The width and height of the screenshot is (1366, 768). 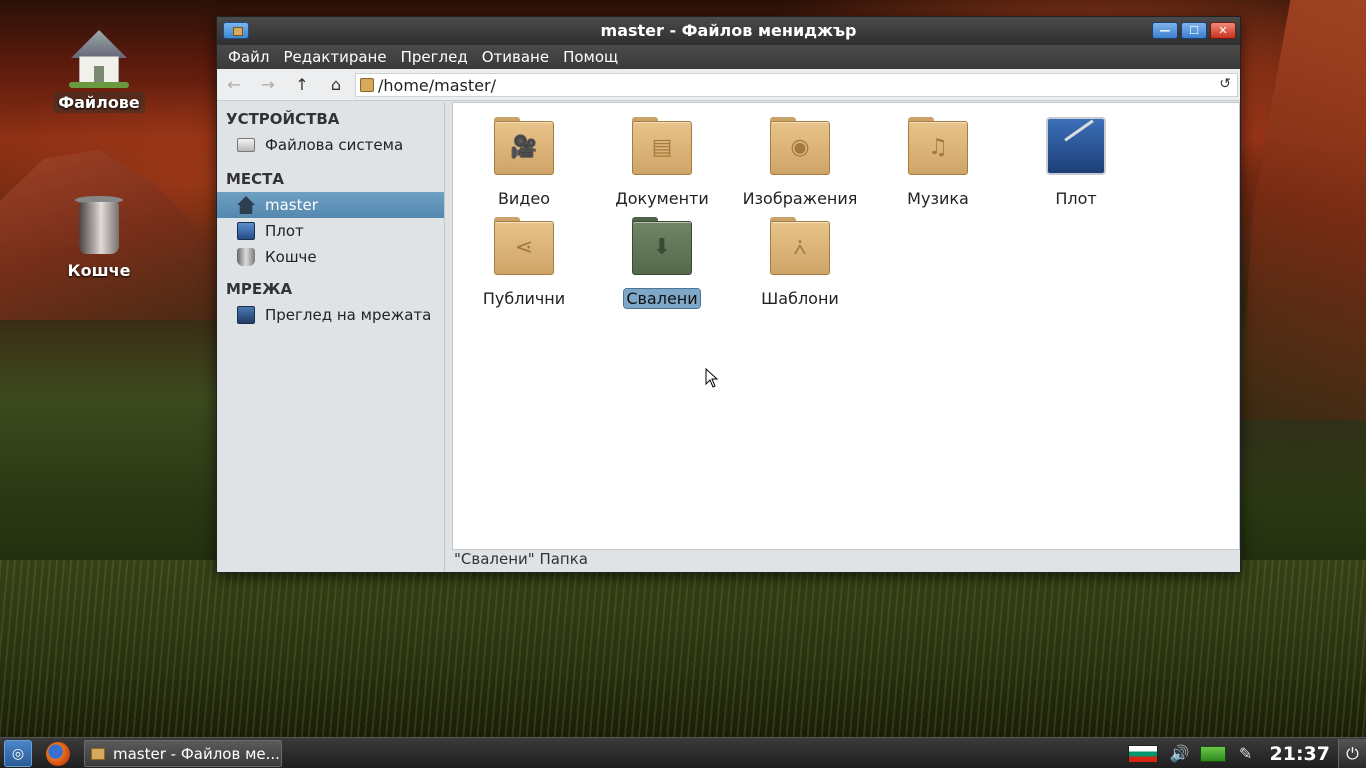 What do you see at coordinates (246, 145) in the screenshot?
I see `drive-icon` at bounding box center [246, 145].